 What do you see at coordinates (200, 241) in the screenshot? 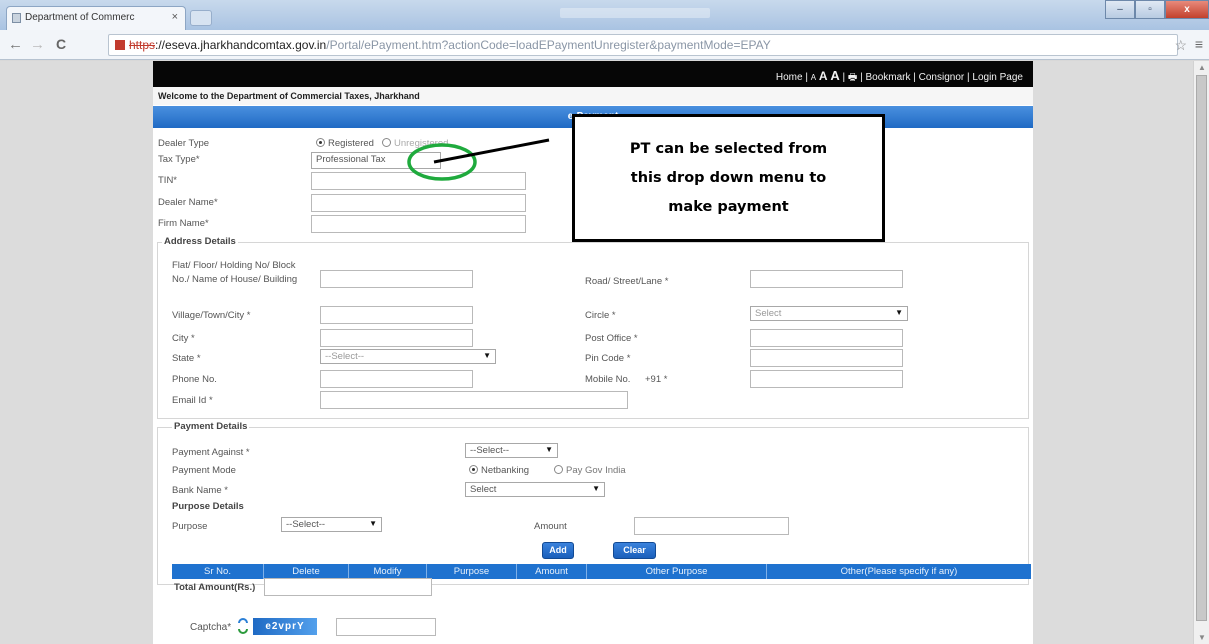
I see `address-legend: Address Details` at bounding box center [200, 241].